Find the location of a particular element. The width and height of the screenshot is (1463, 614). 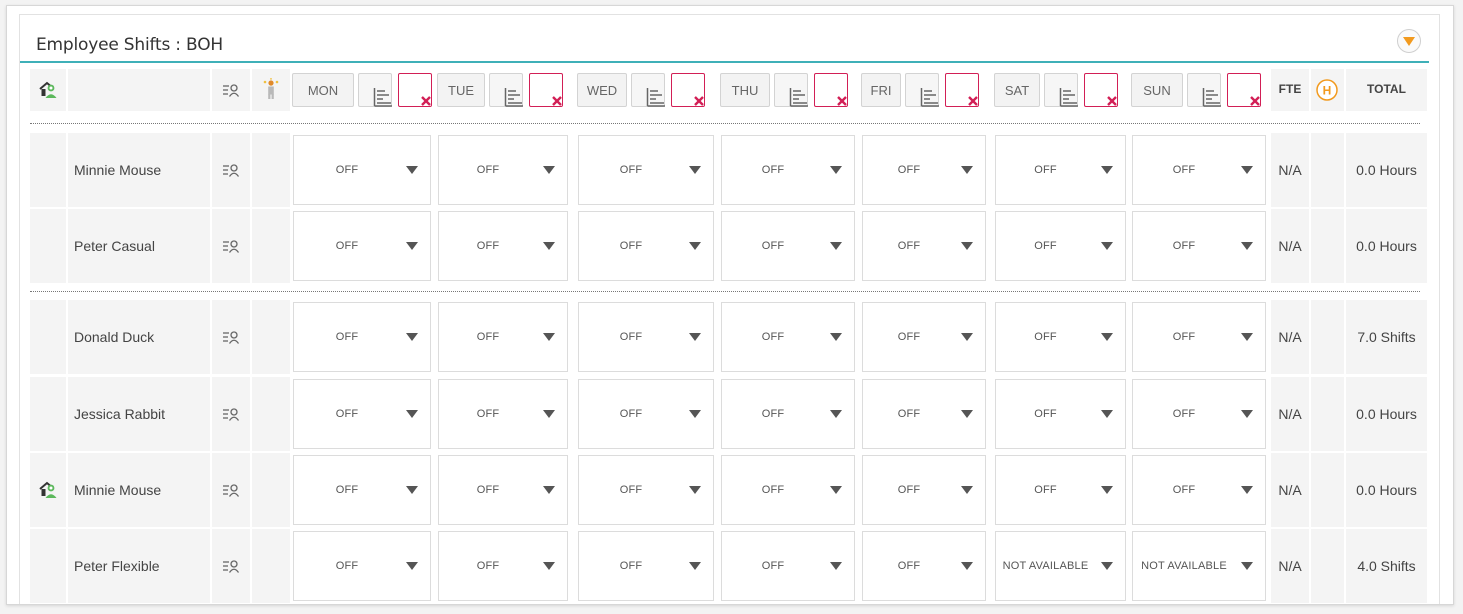

sort-button-fri is located at coordinates (922, 90).